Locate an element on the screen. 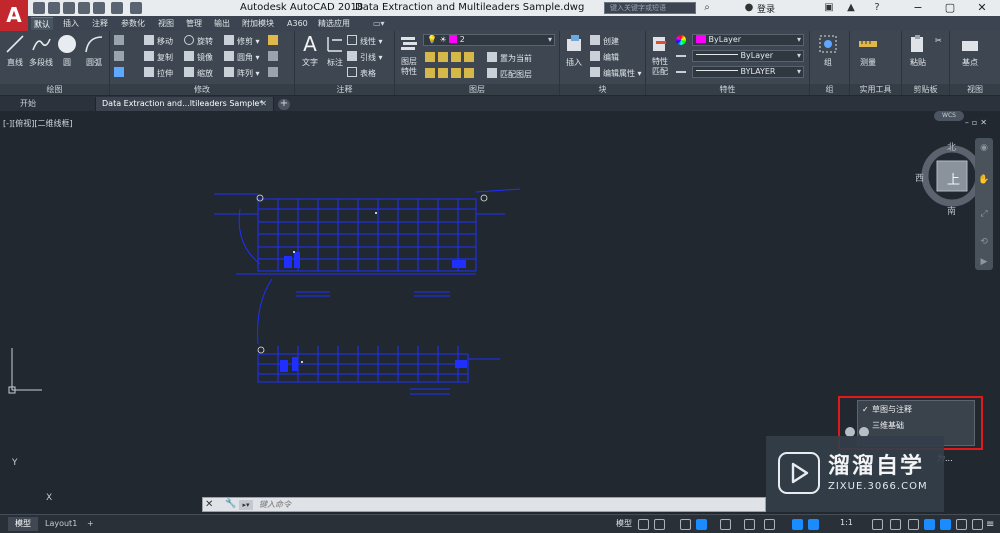 The image size is (1000, 533). tab-addins: 附加模块 is located at coordinates (258, 23).